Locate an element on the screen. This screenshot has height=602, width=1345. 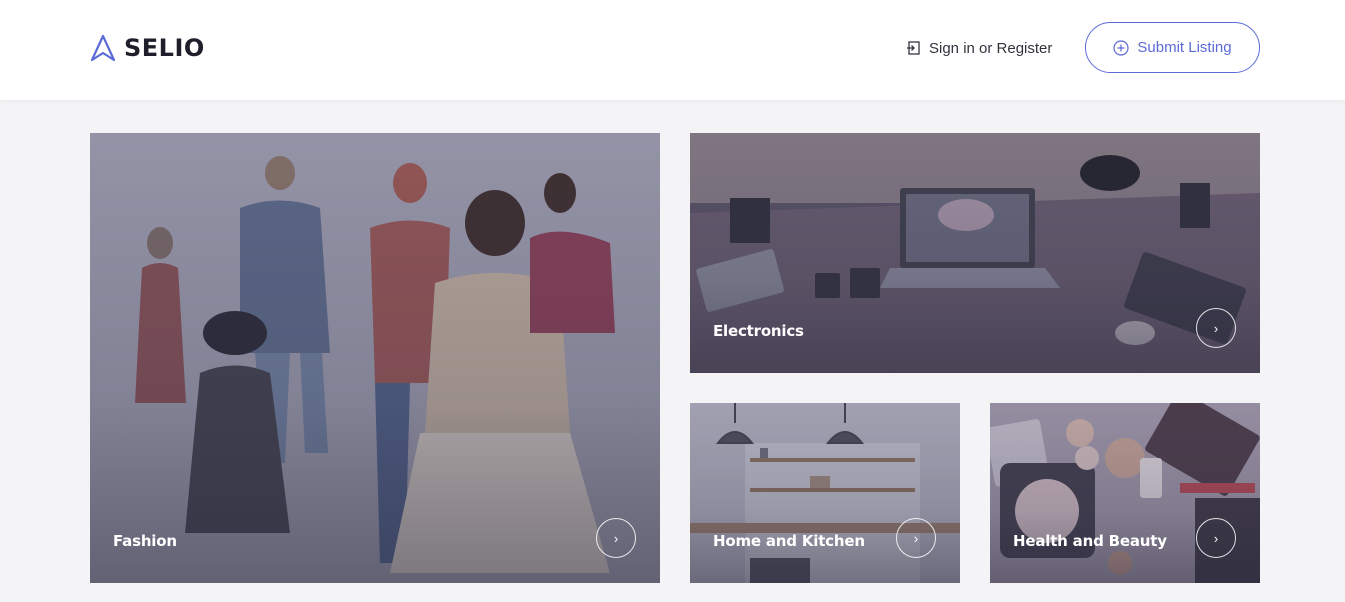
category-tile-home-and-kitchen: Home and Kitchen › is located at coordinates (825, 493).